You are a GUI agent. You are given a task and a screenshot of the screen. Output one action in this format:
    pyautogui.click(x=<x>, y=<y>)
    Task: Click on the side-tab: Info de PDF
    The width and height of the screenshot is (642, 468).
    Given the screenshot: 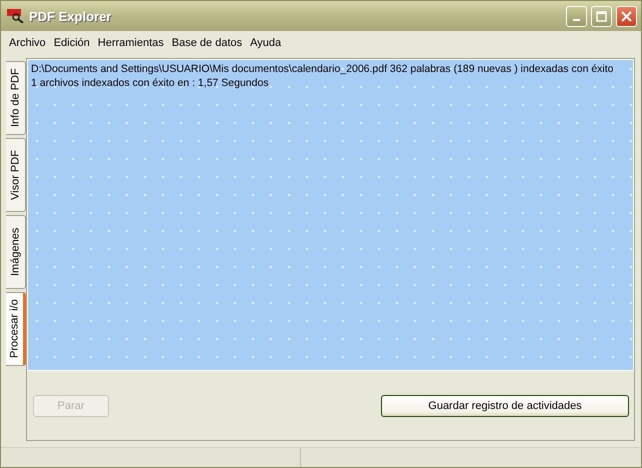 What is the action you would take?
    pyautogui.click(x=16, y=98)
    